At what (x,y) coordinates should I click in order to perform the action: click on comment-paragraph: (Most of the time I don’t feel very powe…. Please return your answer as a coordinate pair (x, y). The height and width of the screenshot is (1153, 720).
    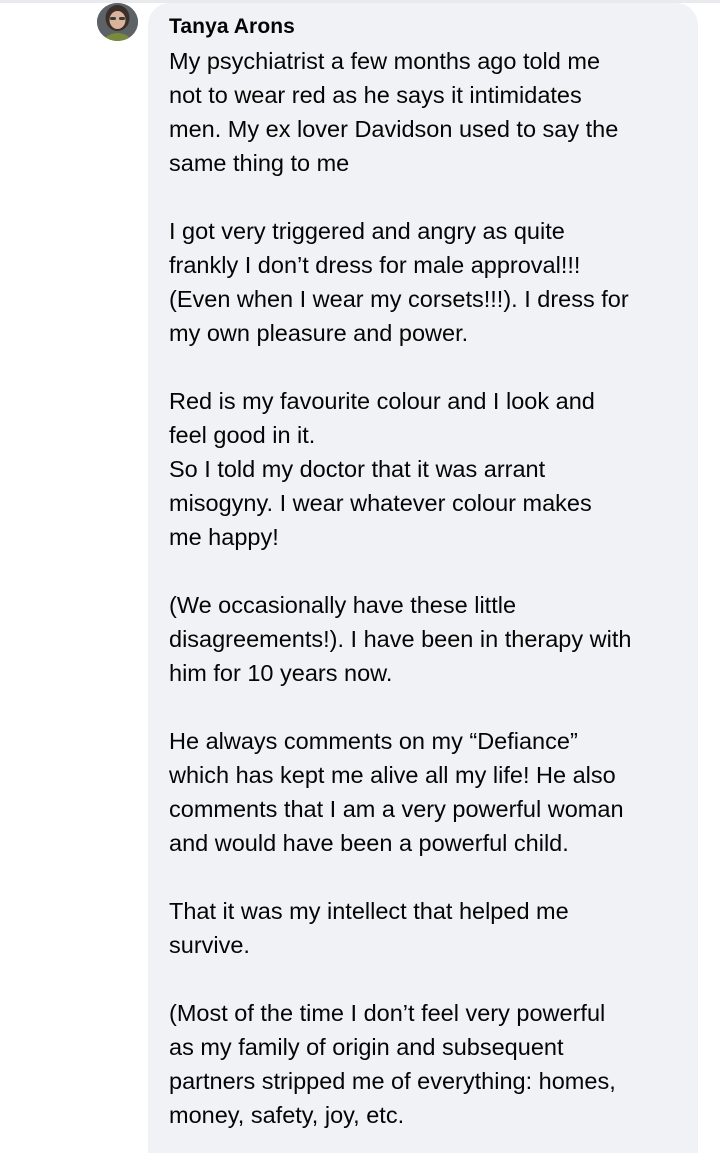
    Looking at the image, I should click on (392, 1064).